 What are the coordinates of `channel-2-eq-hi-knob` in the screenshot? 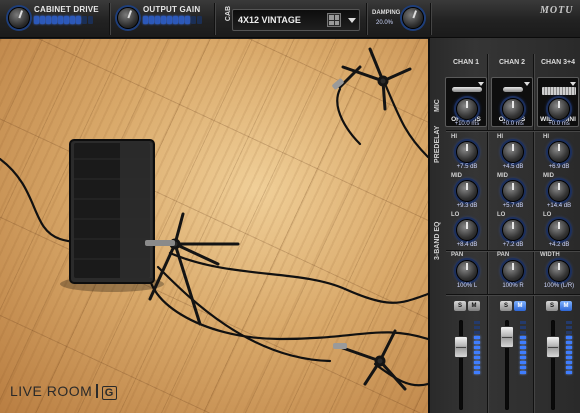 It's located at (513, 152).